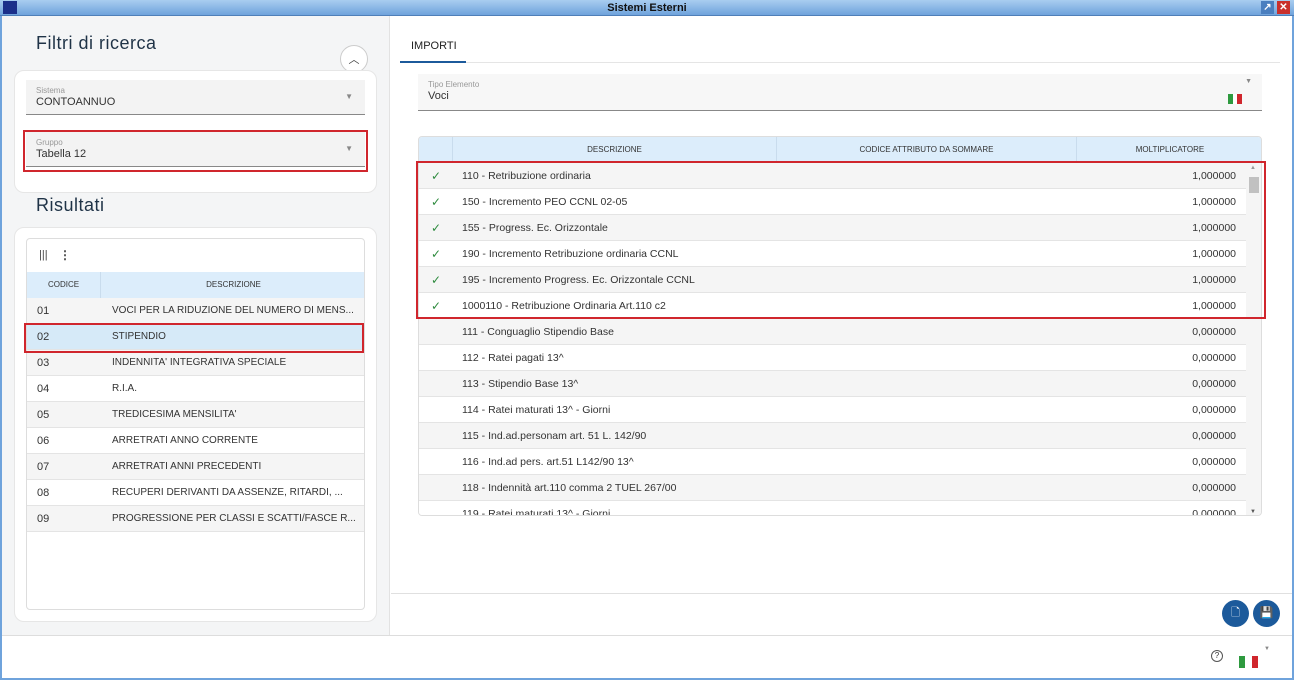 The height and width of the screenshot is (680, 1294). I want to click on row-description: INDENNITA' INTEGRATIVA SPECIALE, so click(199, 362).